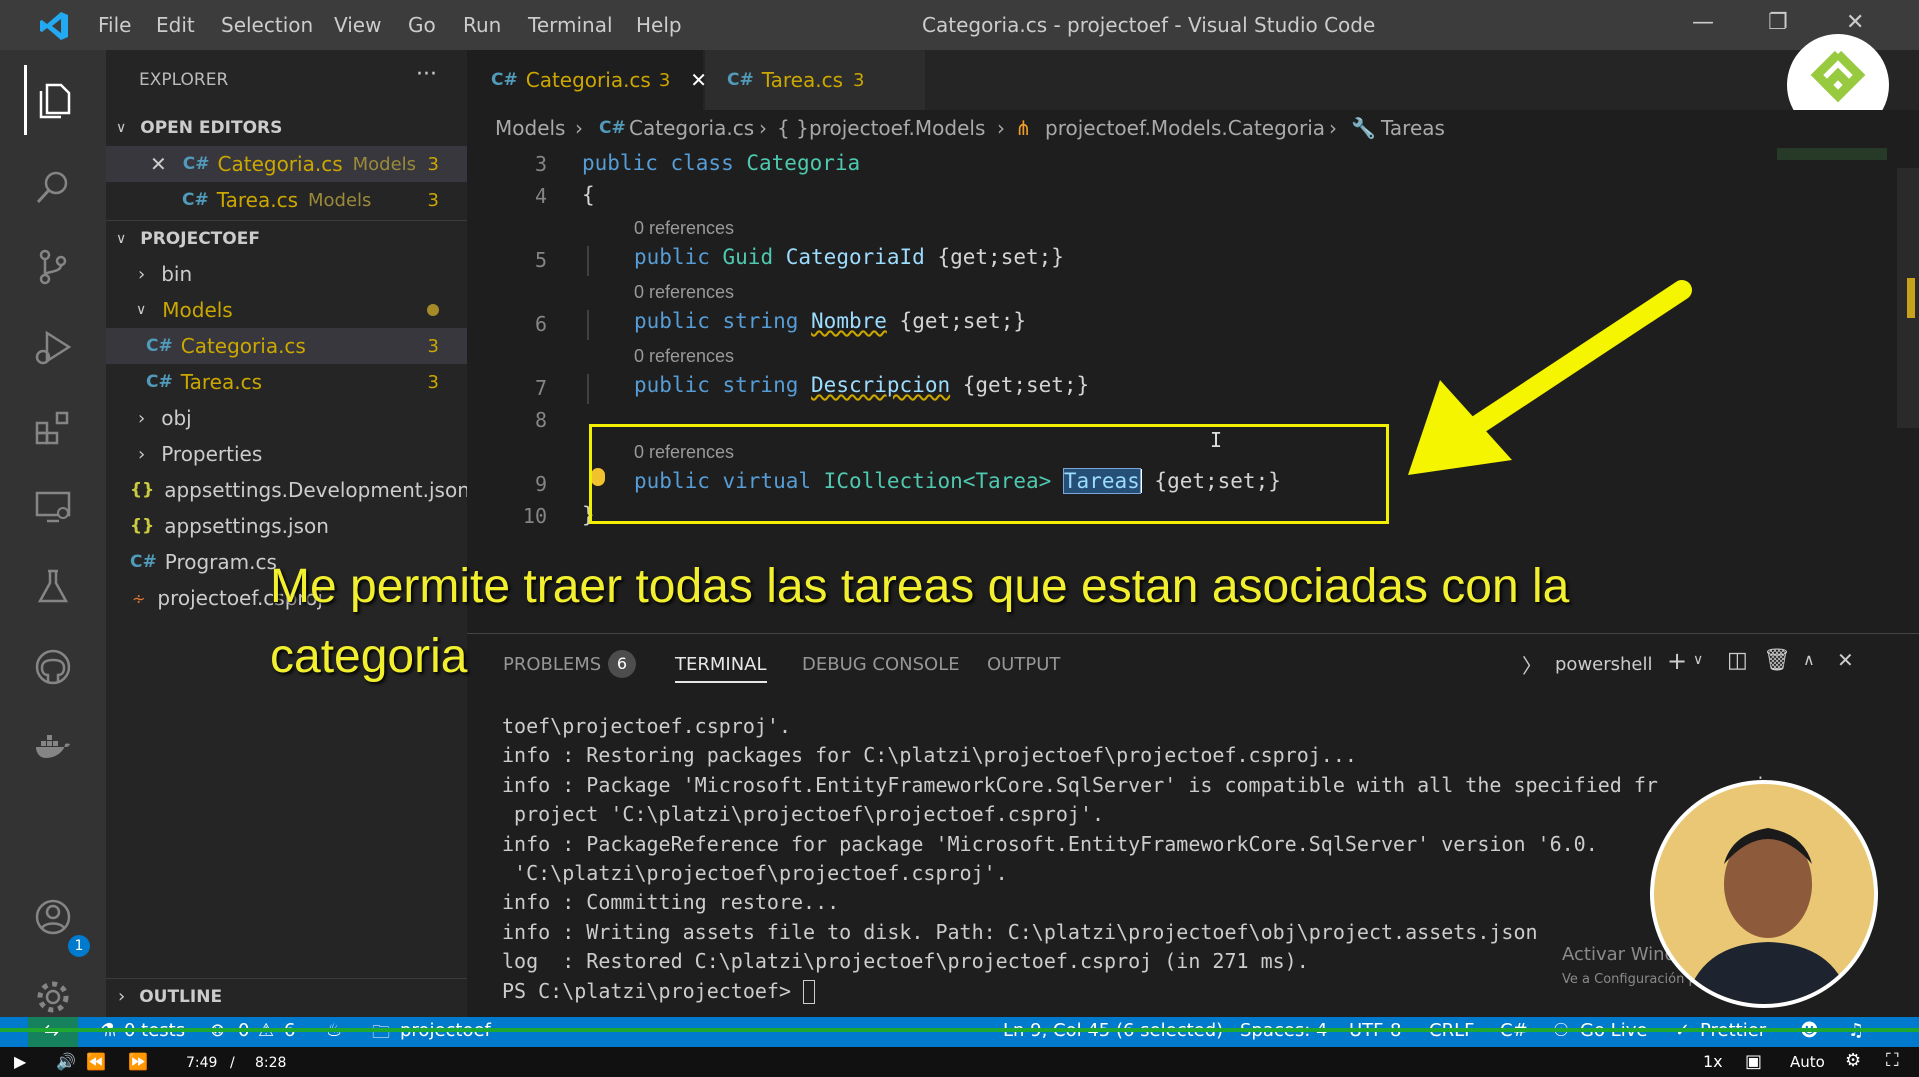 This screenshot has width=1919, height=1077. I want to click on rss-icon: ∻, so click(139, 598).